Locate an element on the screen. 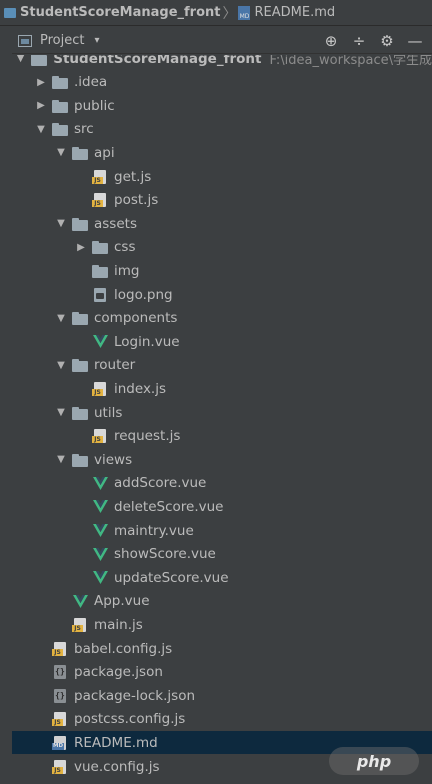 This screenshot has width=432, height=784. tree-file-row: updateScore.vue is located at coordinates (222, 577).